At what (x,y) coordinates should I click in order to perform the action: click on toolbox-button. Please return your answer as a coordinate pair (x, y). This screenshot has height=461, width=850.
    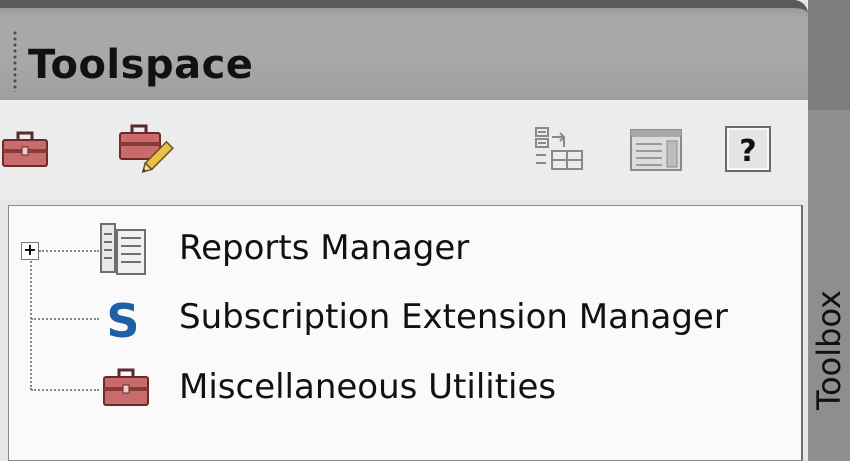
    Looking at the image, I should click on (25, 152).